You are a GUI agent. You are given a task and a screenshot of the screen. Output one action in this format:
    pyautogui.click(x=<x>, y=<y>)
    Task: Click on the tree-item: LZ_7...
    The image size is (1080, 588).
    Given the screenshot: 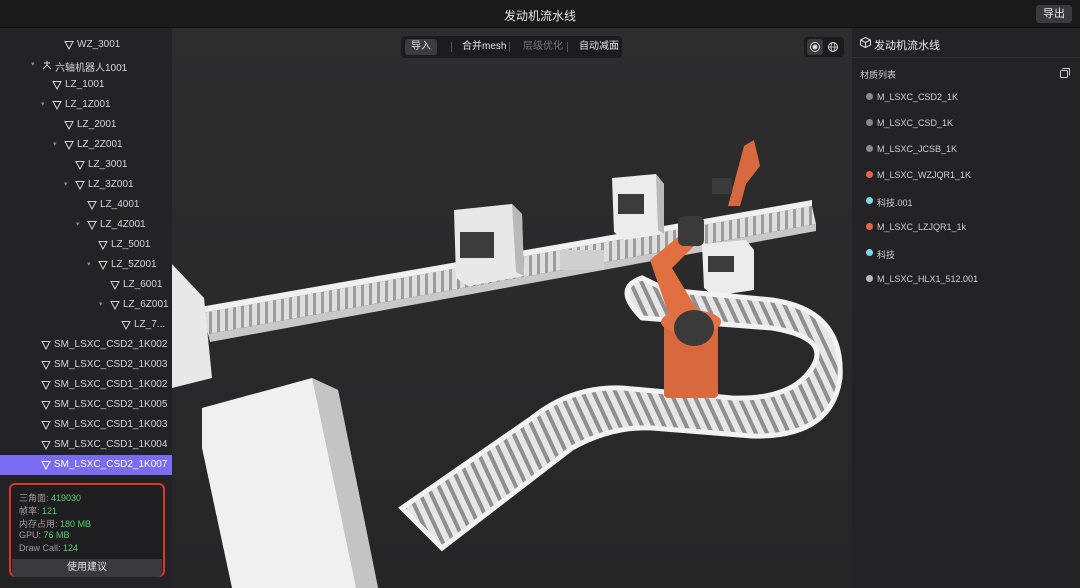 What is the action you would take?
    pyautogui.click(x=86, y=325)
    